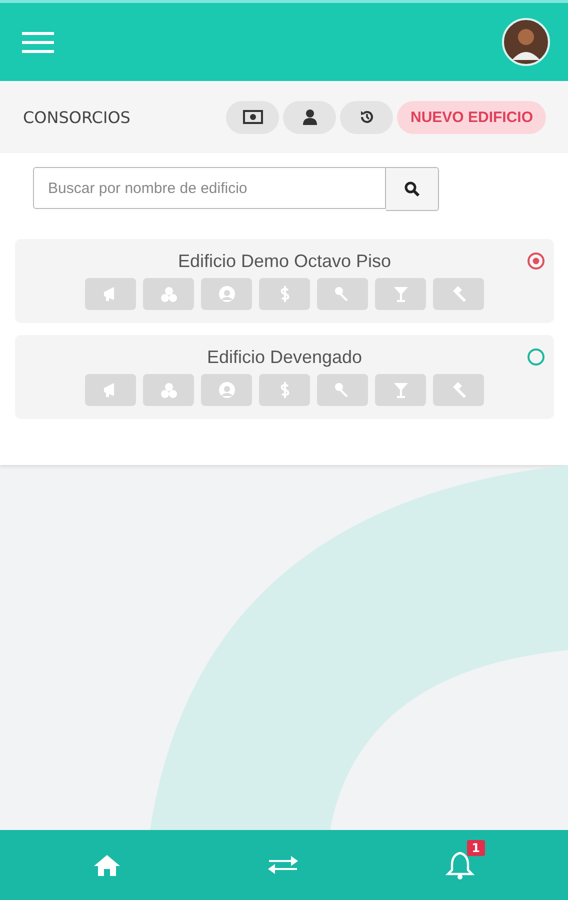  I want to click on avatar-icon, so click(526, 42).